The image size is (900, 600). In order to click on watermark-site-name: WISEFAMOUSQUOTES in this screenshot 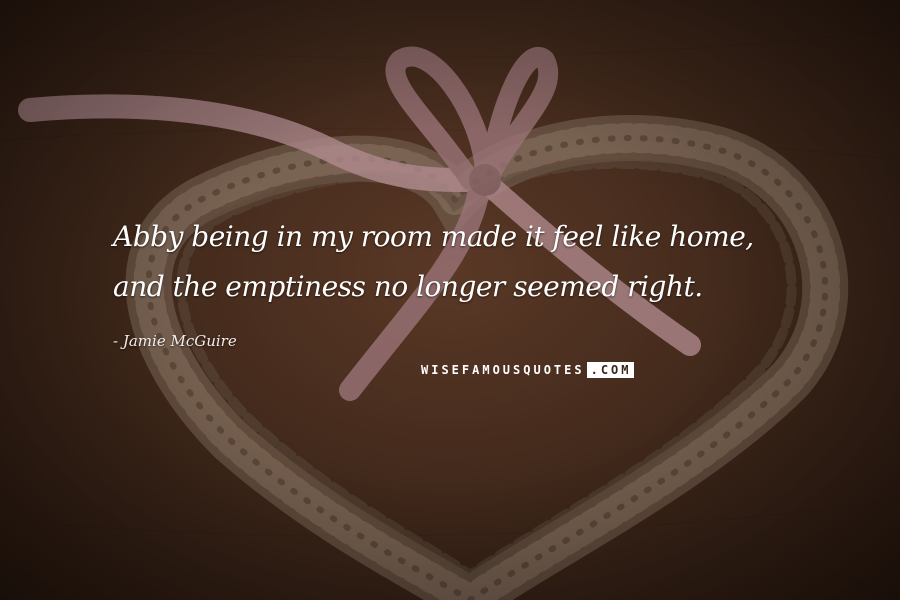, I will do `click(503, 370)`.